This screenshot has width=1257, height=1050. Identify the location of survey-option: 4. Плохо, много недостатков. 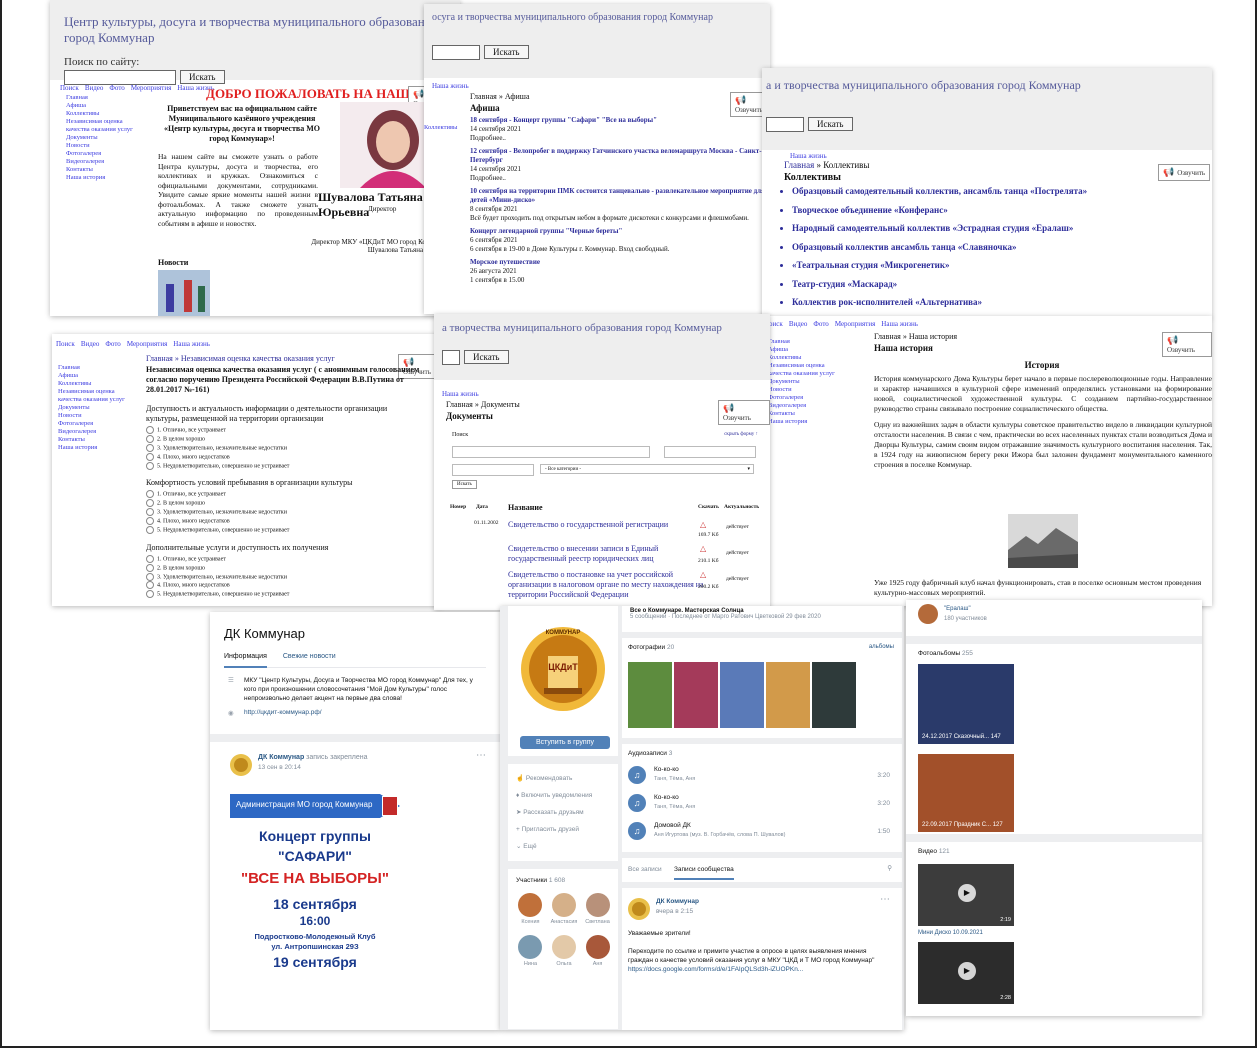
(281, 521).